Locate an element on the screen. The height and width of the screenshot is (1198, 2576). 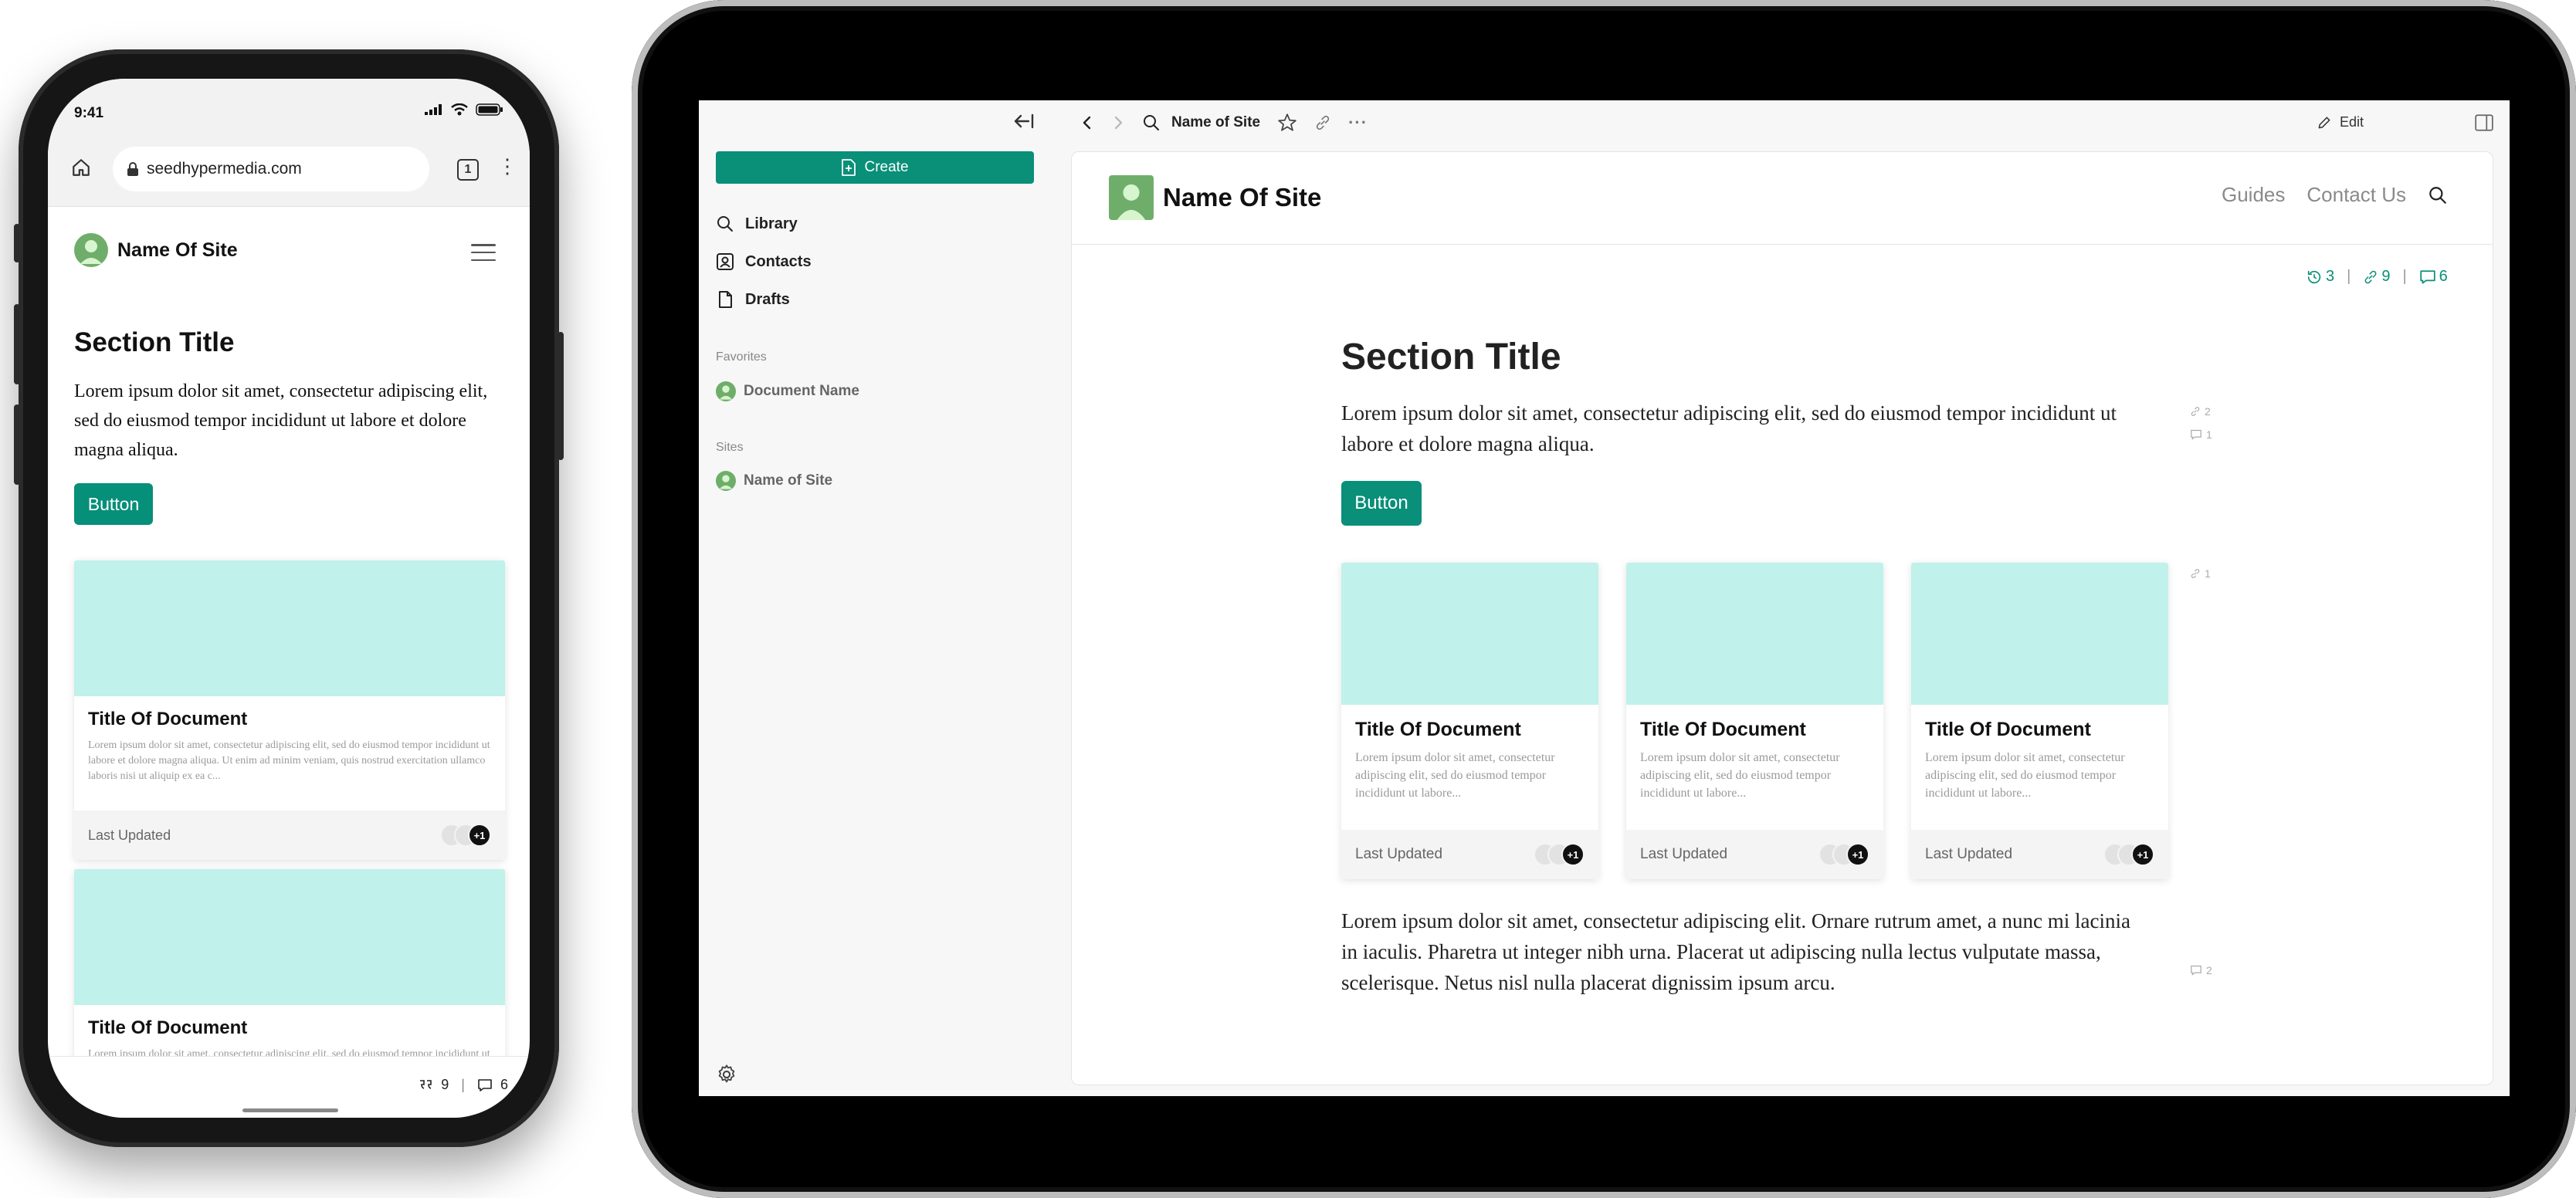
hamburger-menu-icon is located at coordinates (483, 252).